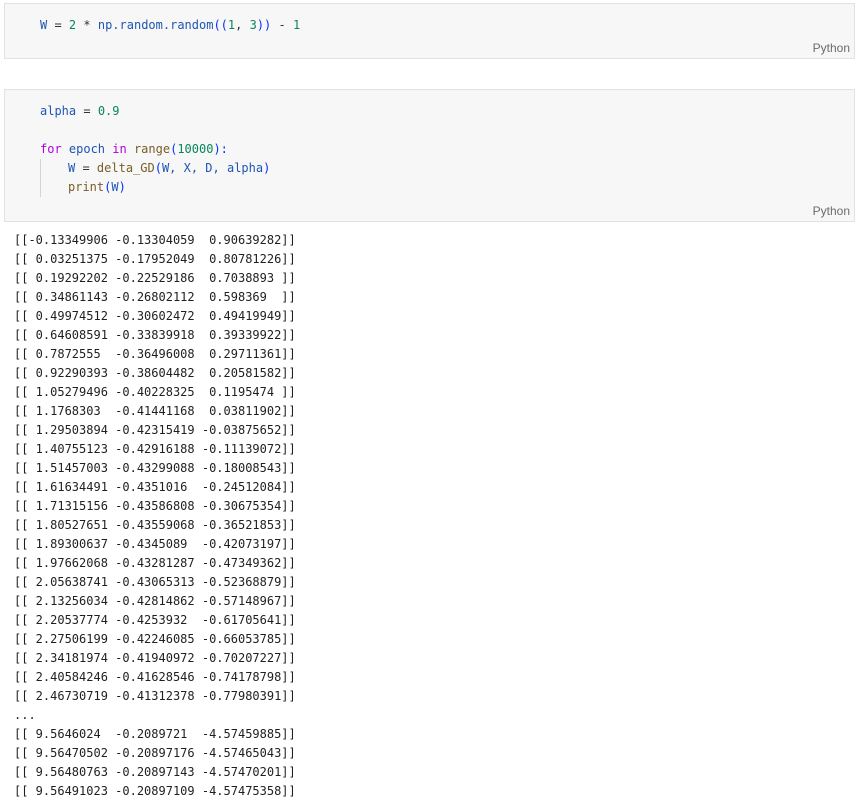 This screenshot has height=800, width=860. What do you see at coordinates (242, 25) in the screenshot?
I see `code-token-comma: ,` at bounding box center [242, 25].